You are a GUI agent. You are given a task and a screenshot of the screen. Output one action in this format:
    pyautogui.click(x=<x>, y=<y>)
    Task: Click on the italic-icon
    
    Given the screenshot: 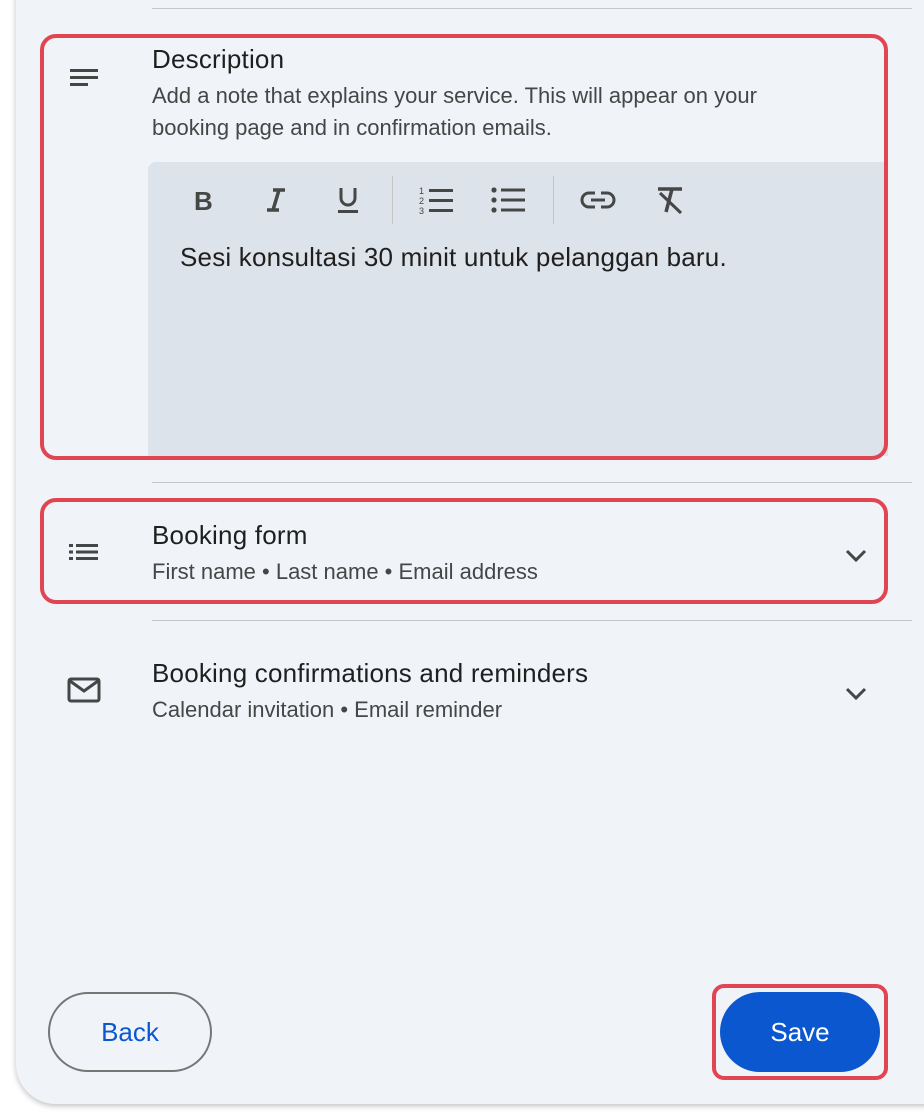 What is the action you would take?
    pyautogui.click(x=276, y=200)
    